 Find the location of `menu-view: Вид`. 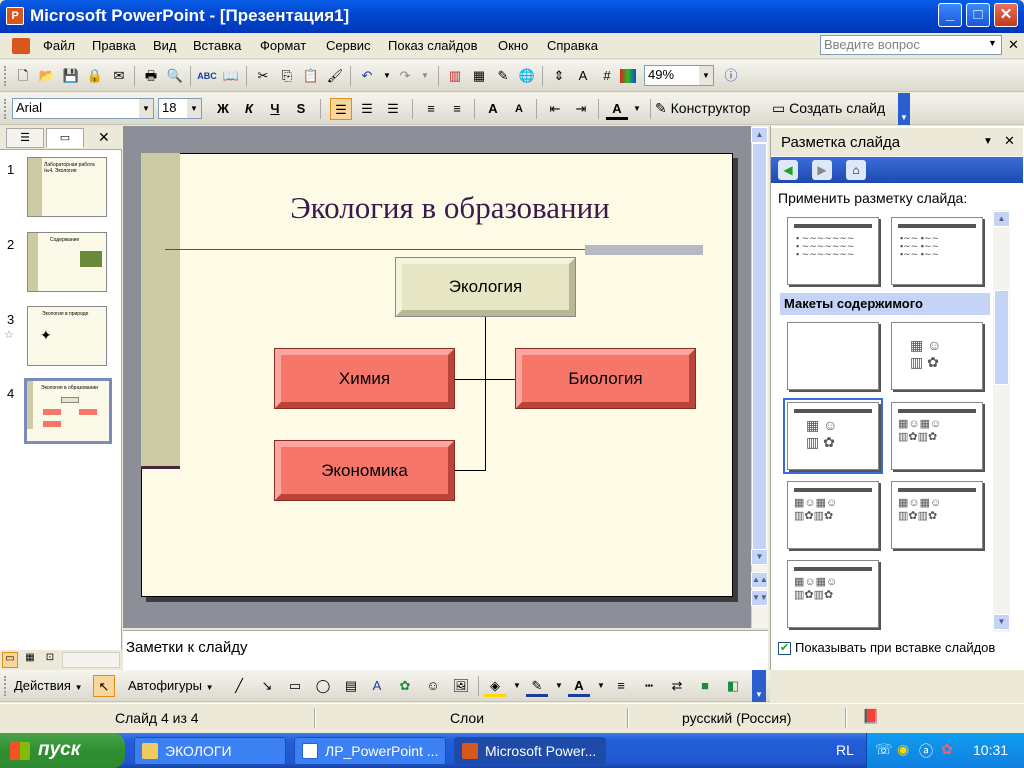

menu-view: Вид is located at coordinates (165, 45).